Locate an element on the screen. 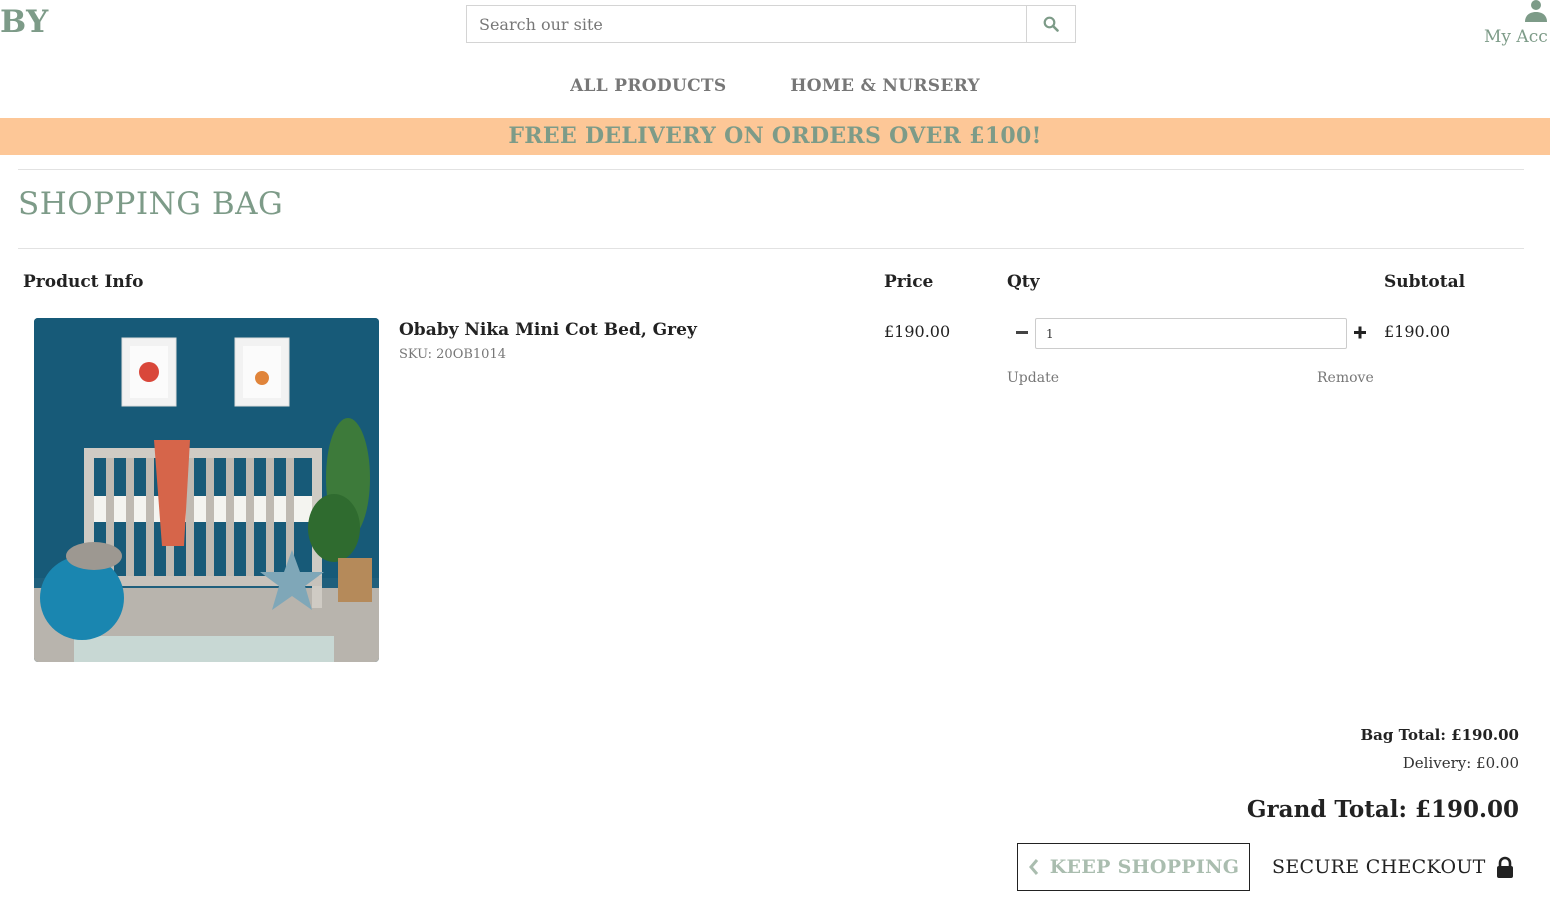 The width and height of the screenshot is (1550, 911). user-icon is located at coordinates (1536, 11).